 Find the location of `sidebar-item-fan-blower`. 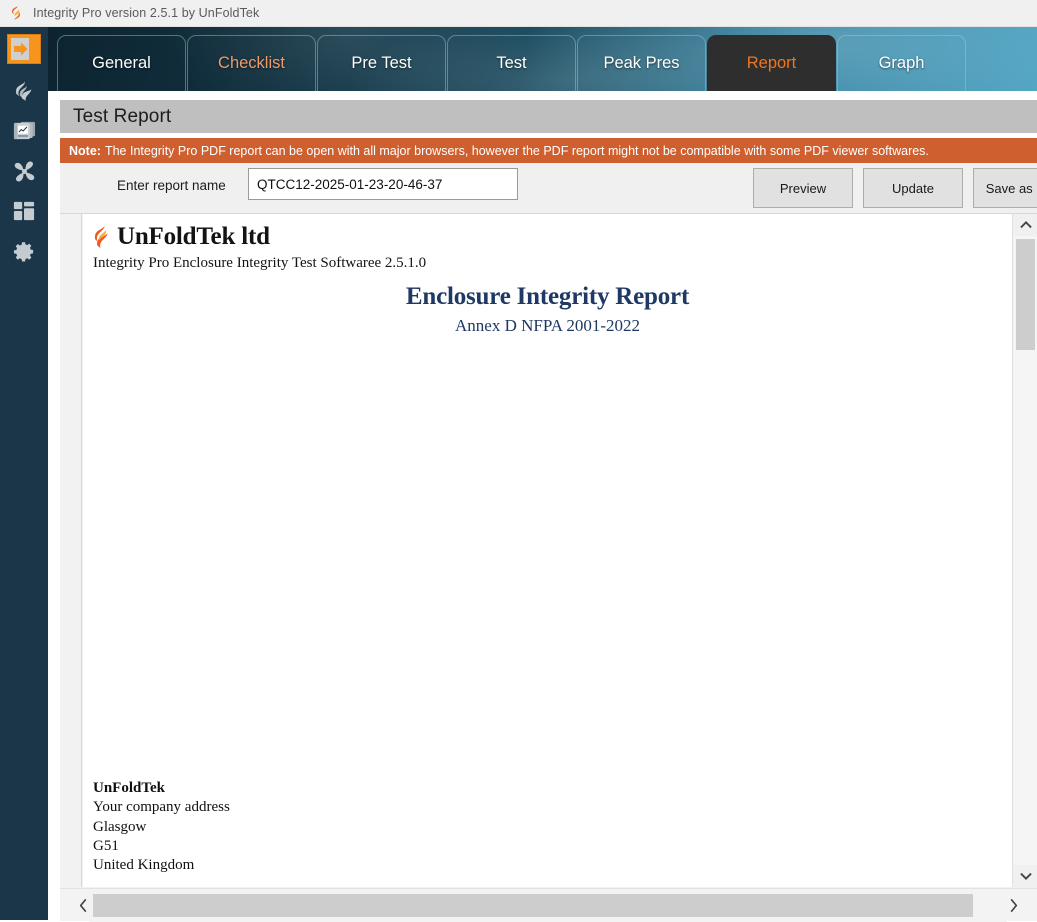

sidebar-item-fan-blower is located at coordinates (24, 171).